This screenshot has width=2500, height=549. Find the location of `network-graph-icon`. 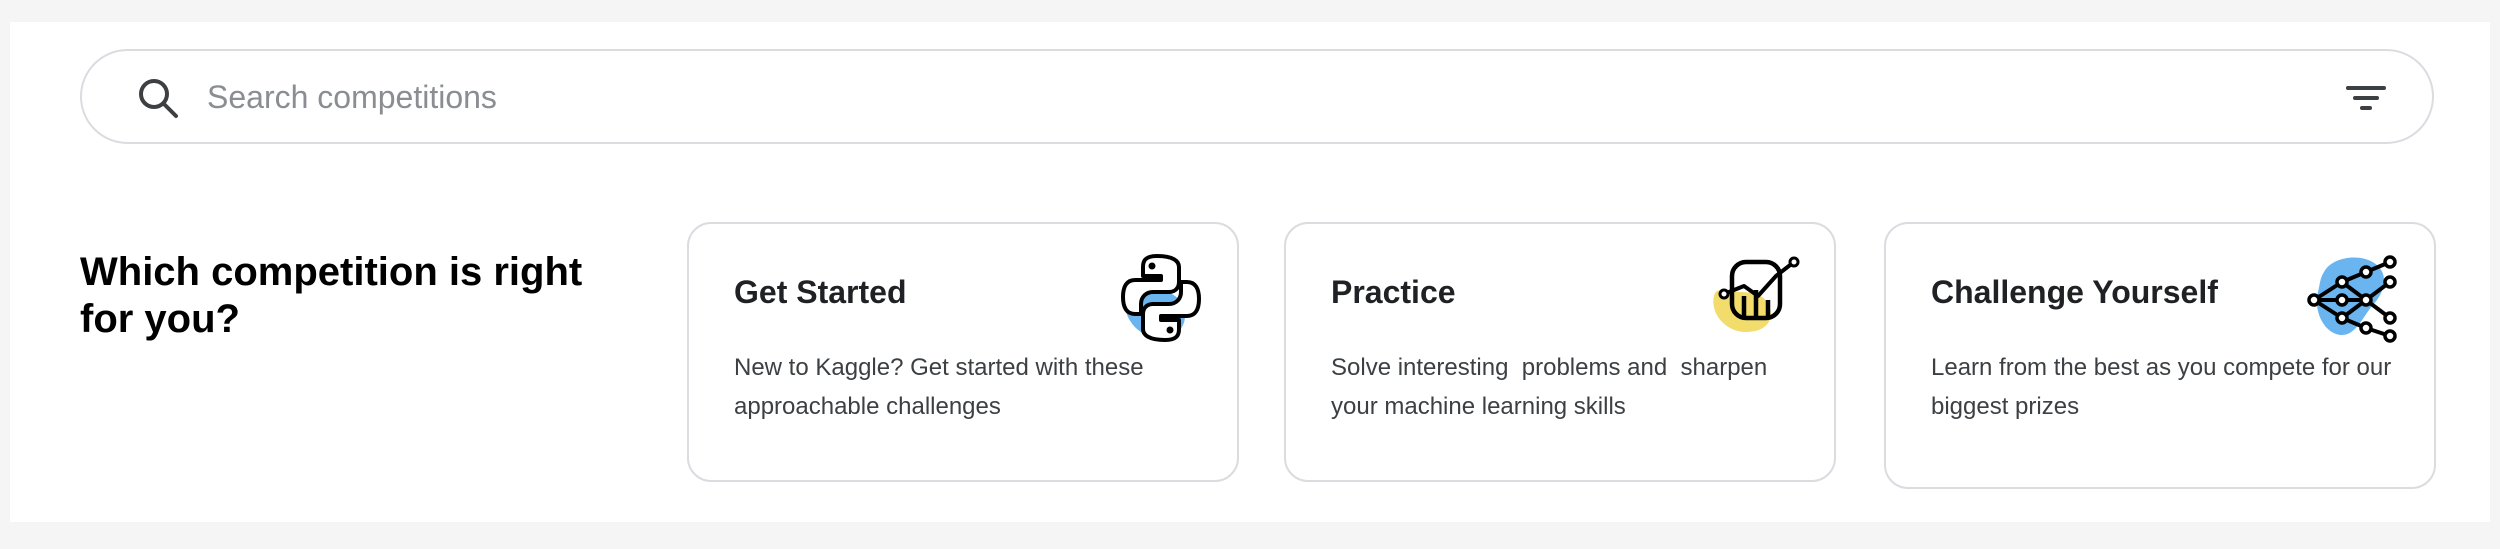

network-graph-icon is located at coordinates (2352, 299).